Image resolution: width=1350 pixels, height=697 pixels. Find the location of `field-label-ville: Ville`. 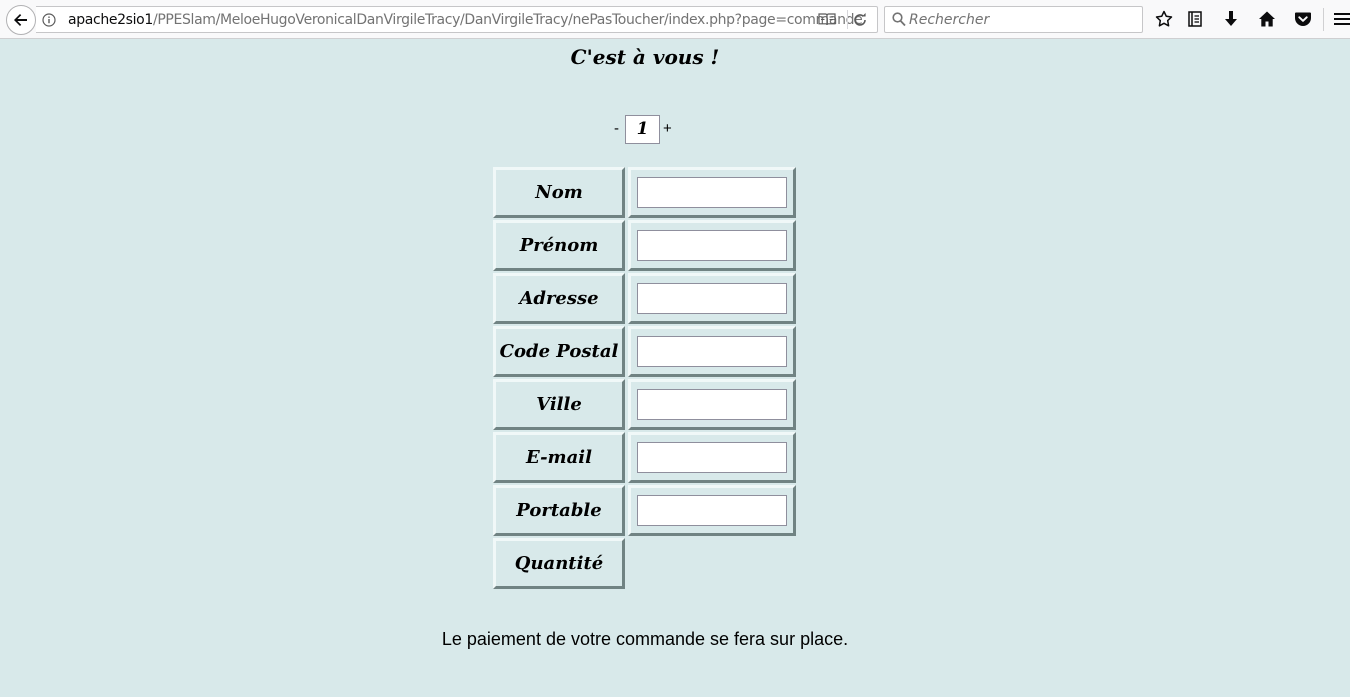

field-label-ville: Ville is located at coordinates (559, 404).